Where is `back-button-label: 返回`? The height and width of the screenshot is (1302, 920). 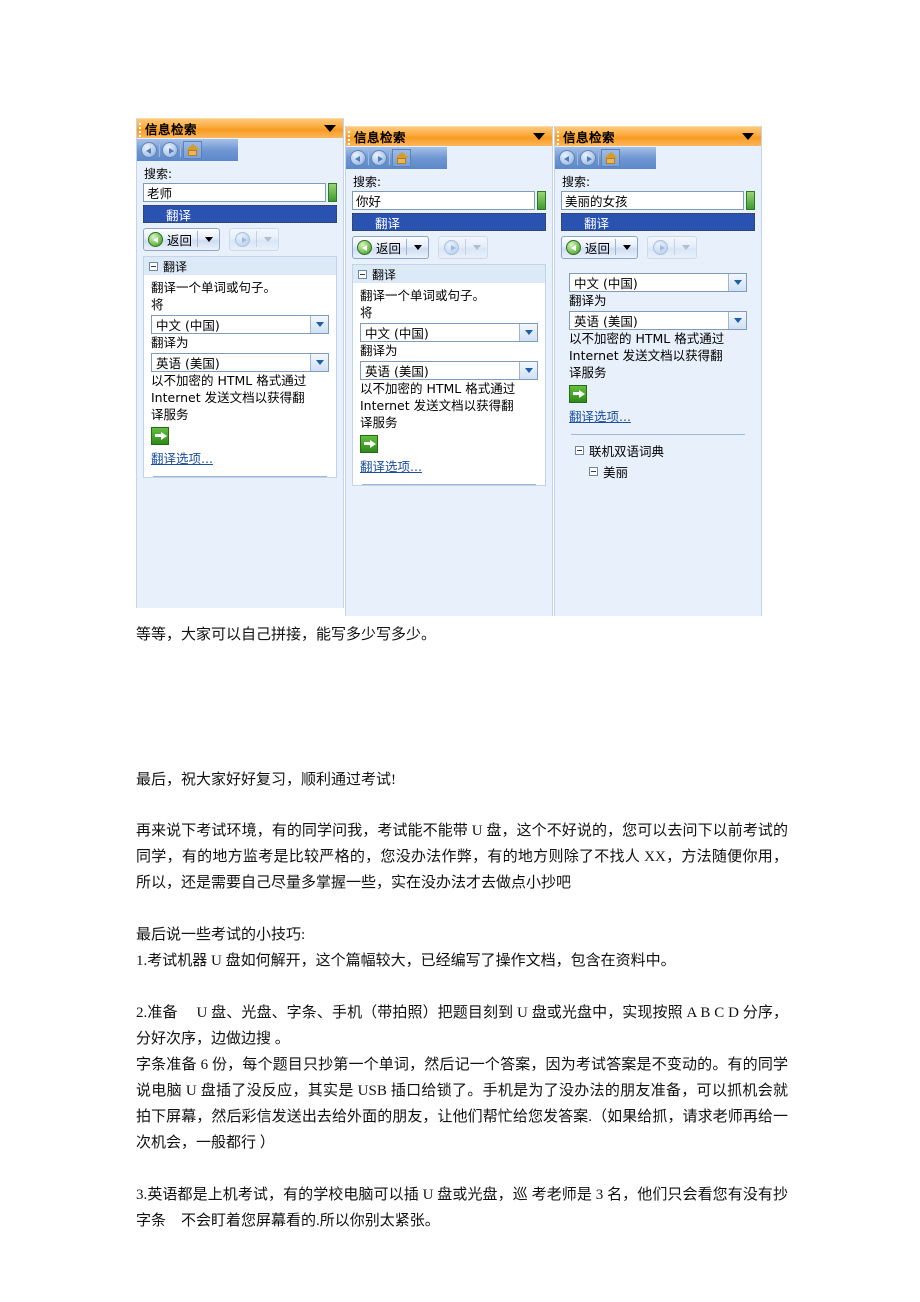 back-button-label: 返回 is located at coordinates (598, 248).